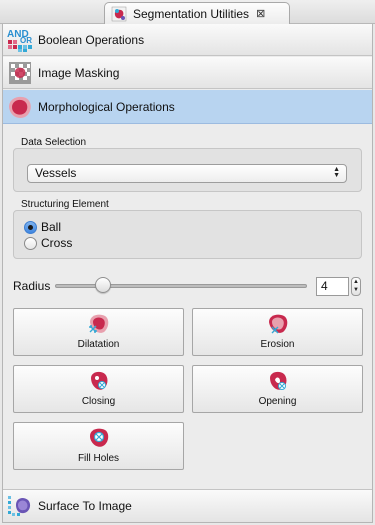 This screenshot has width=375, height=525. I want to click on section-surface-to-image: Surface To Image, so click(187, 505).